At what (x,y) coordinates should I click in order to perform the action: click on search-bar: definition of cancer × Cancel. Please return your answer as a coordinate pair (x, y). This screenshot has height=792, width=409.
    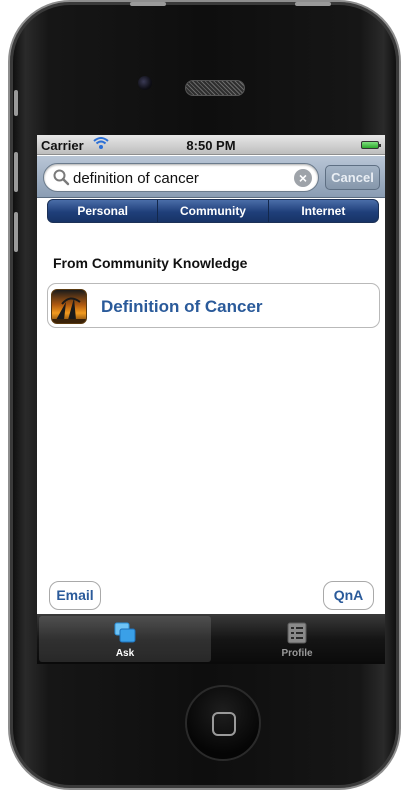
    Looking at the image, I should click on (211, 177).